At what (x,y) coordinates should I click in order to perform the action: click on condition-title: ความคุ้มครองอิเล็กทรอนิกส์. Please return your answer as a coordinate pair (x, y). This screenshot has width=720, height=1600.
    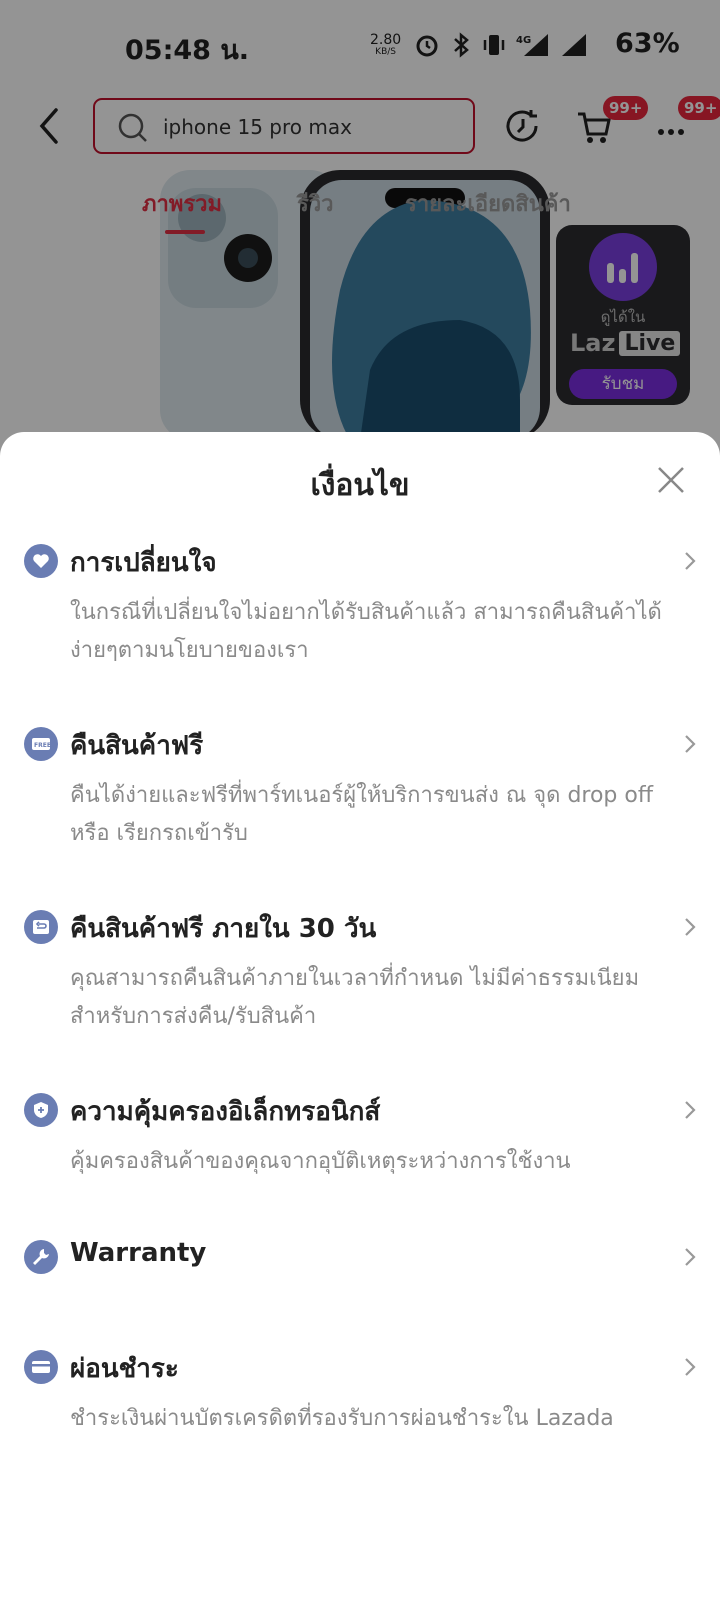
    Looking at the image, I should click on (225, 1112).